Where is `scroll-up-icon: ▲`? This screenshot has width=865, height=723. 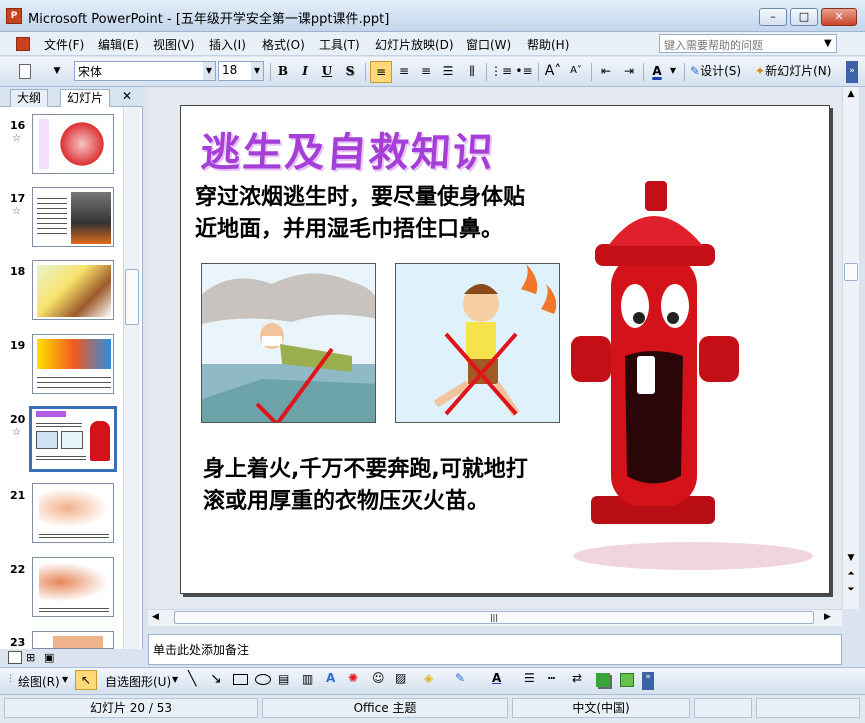 scroll-up-icon: ▲ is located at coordinates (851, 94).